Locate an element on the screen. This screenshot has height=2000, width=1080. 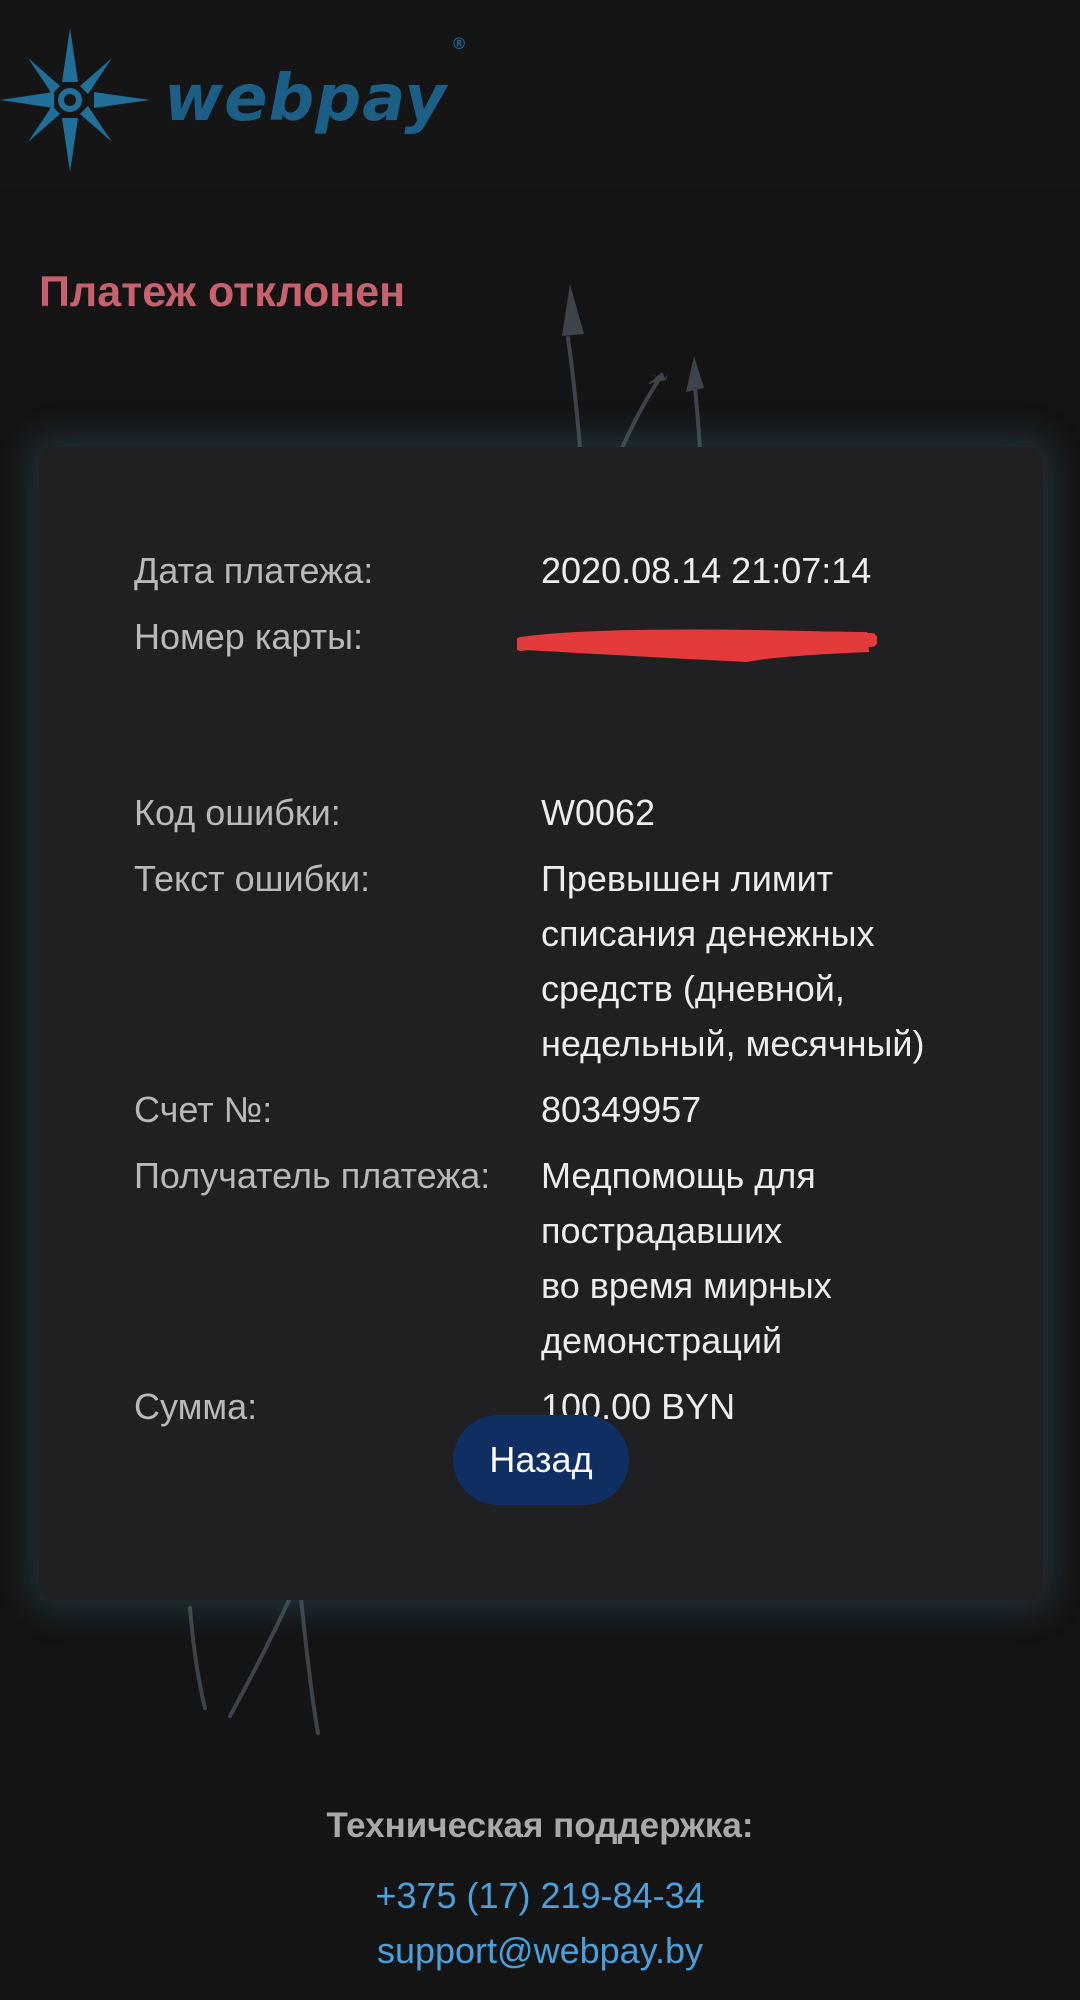
detail-row-invoice: Счет №: 80349957 is located at coordinates (564, 1109).